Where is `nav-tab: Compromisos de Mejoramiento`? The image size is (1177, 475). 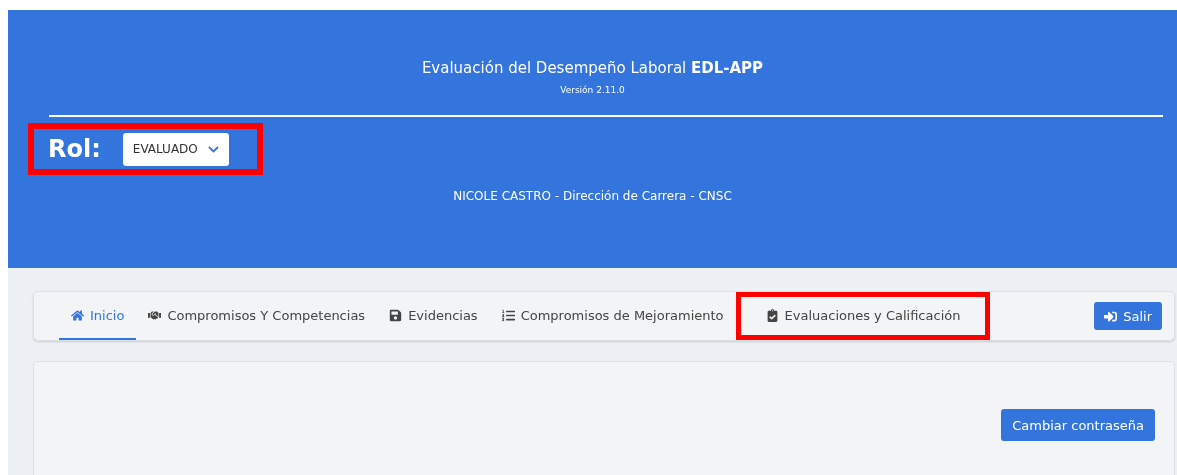 nav-tab: Compromisos de Mejoramiento is located at coordinates (612, 316).